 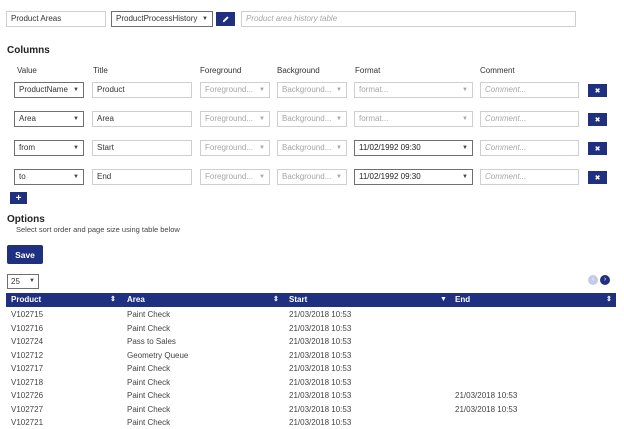 What do you see at coordinates (368, 70) in the screenshot?
I see `col-header-format: Format` at bounding box center [368, 70].